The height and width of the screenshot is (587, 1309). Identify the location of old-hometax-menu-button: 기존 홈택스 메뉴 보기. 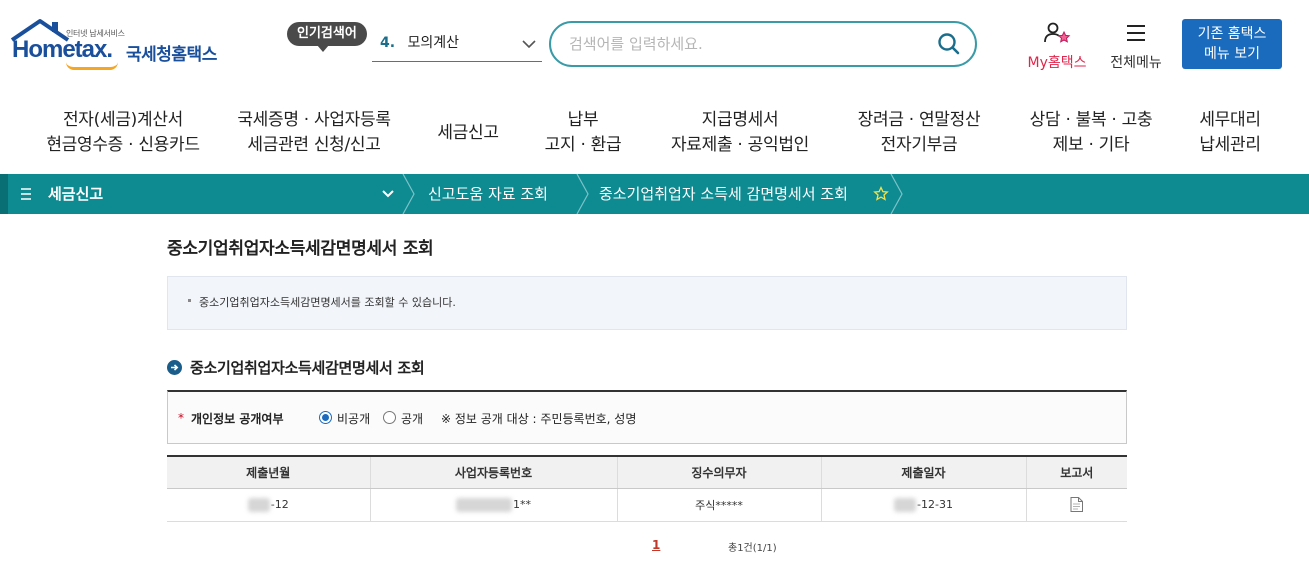
(1232, 44).